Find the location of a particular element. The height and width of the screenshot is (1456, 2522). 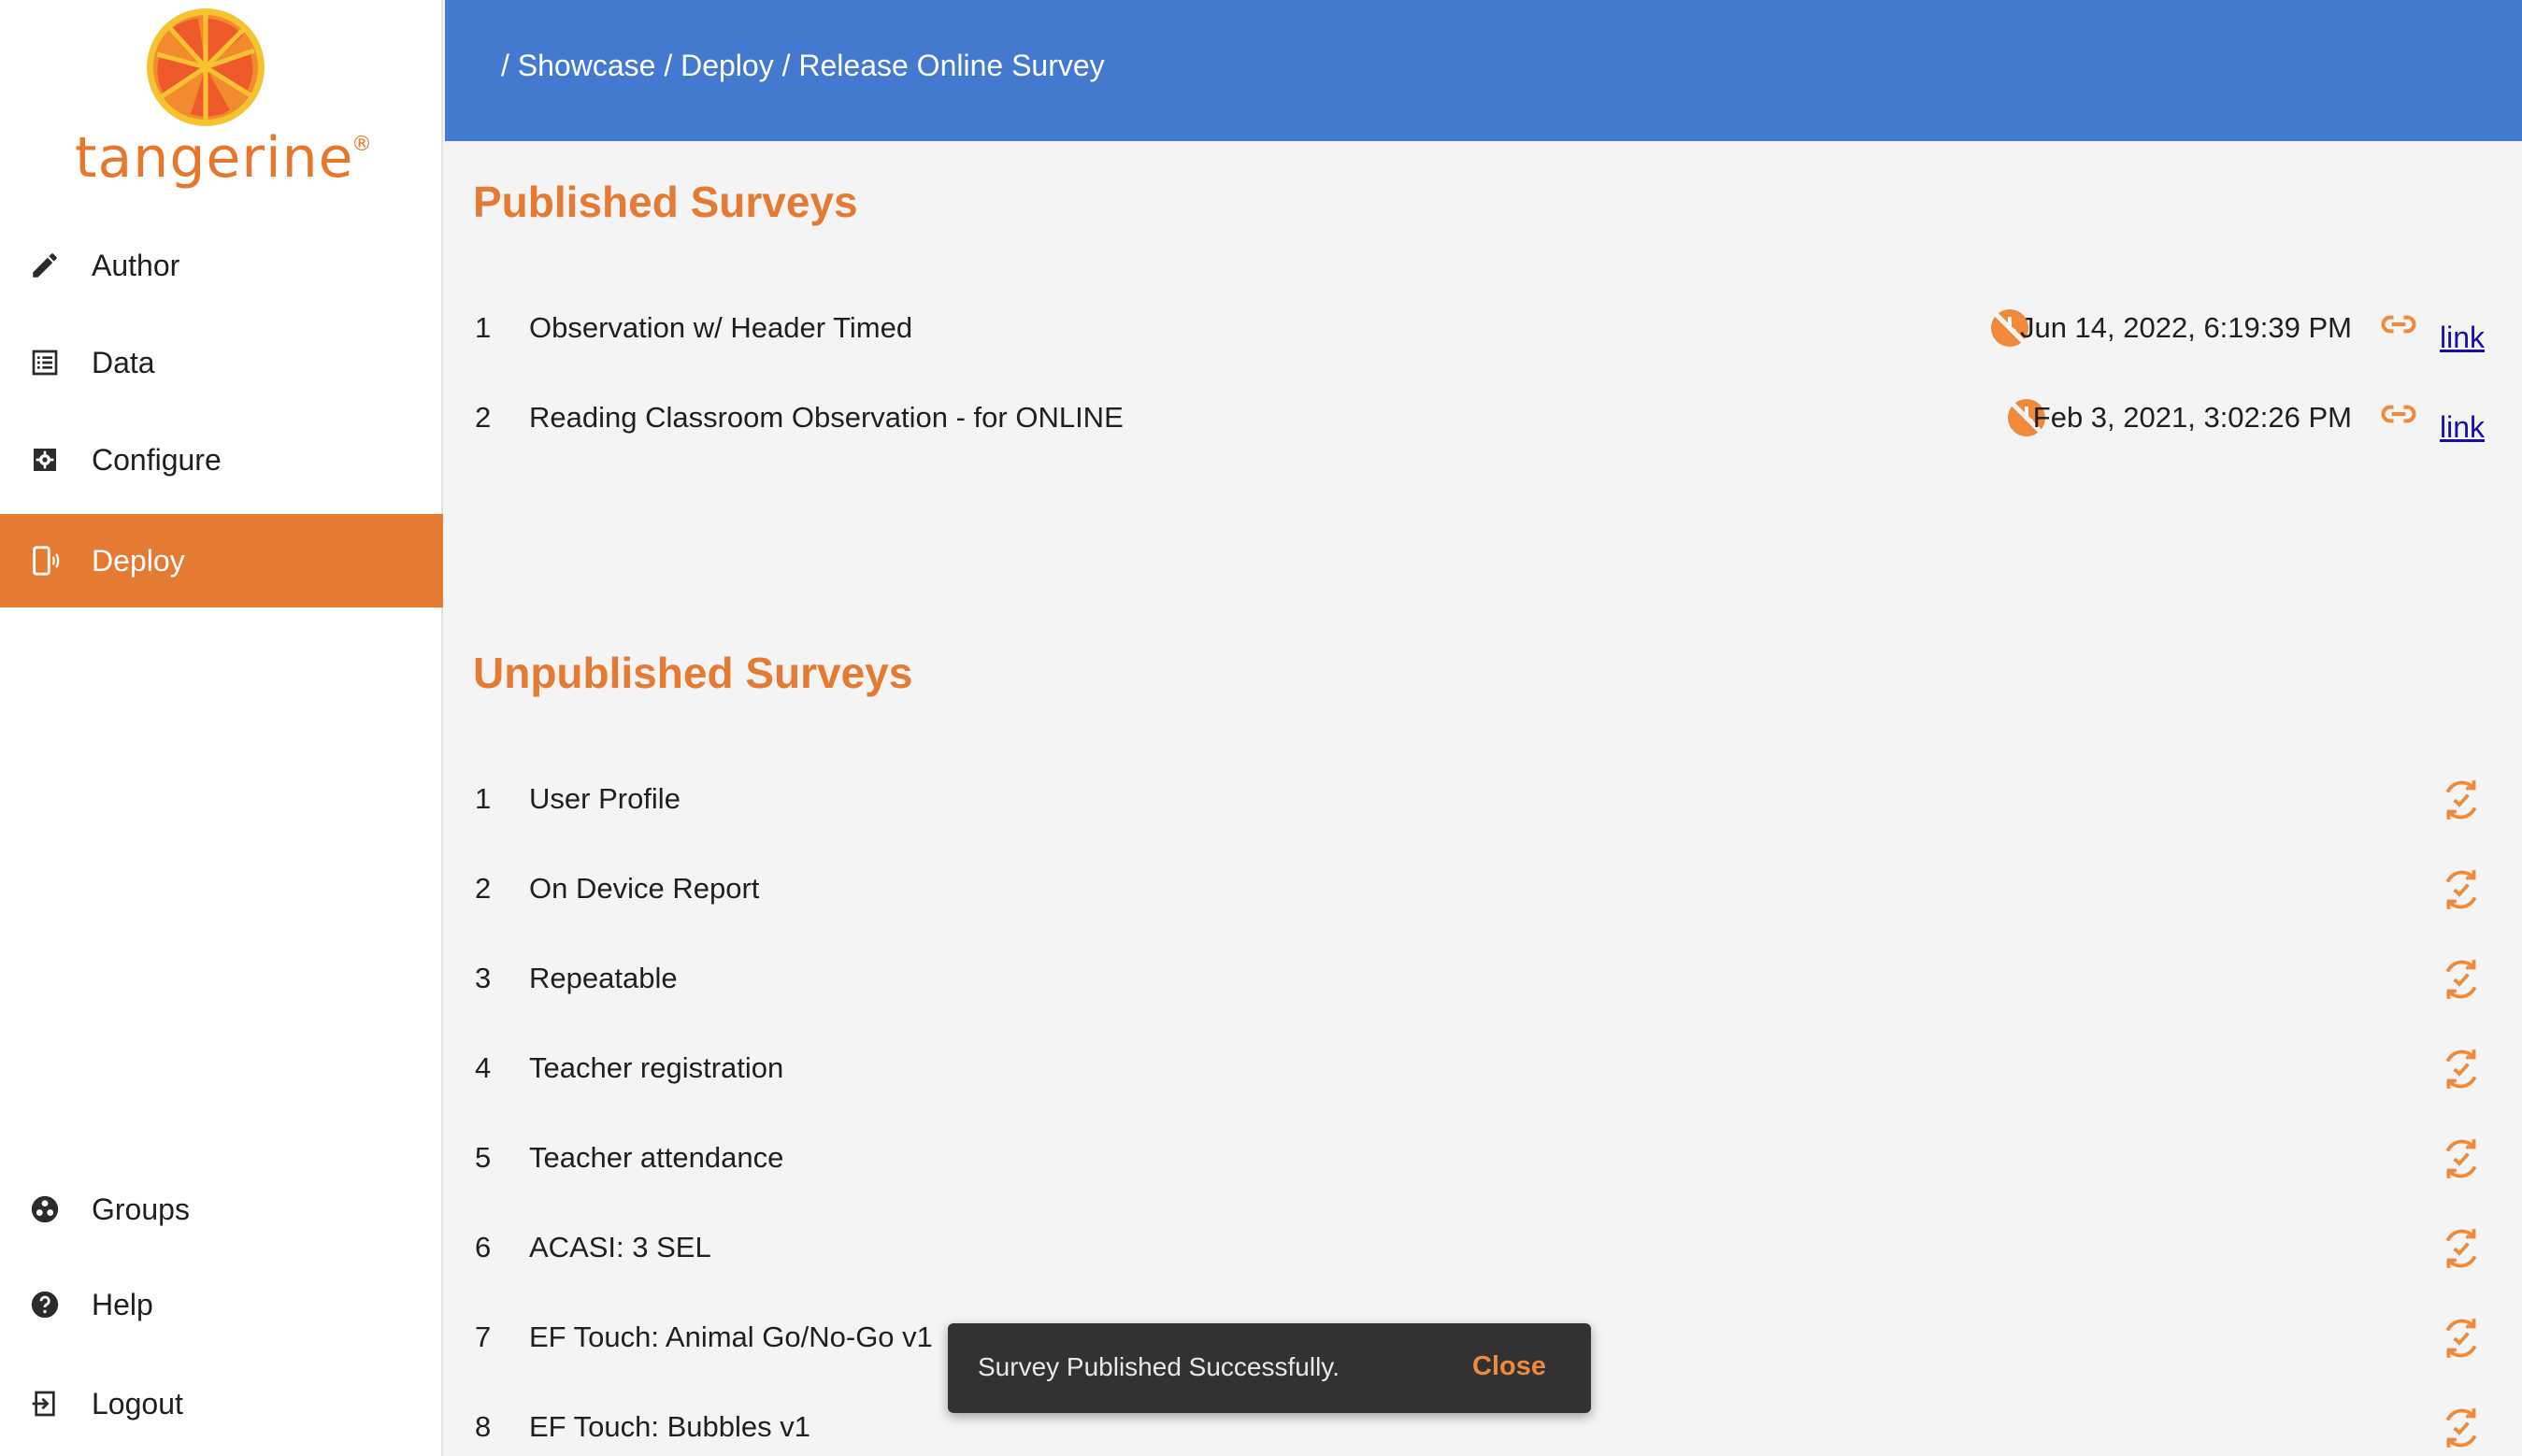

sidebar-item-label: Logout is located at coordinates (137, 1403).